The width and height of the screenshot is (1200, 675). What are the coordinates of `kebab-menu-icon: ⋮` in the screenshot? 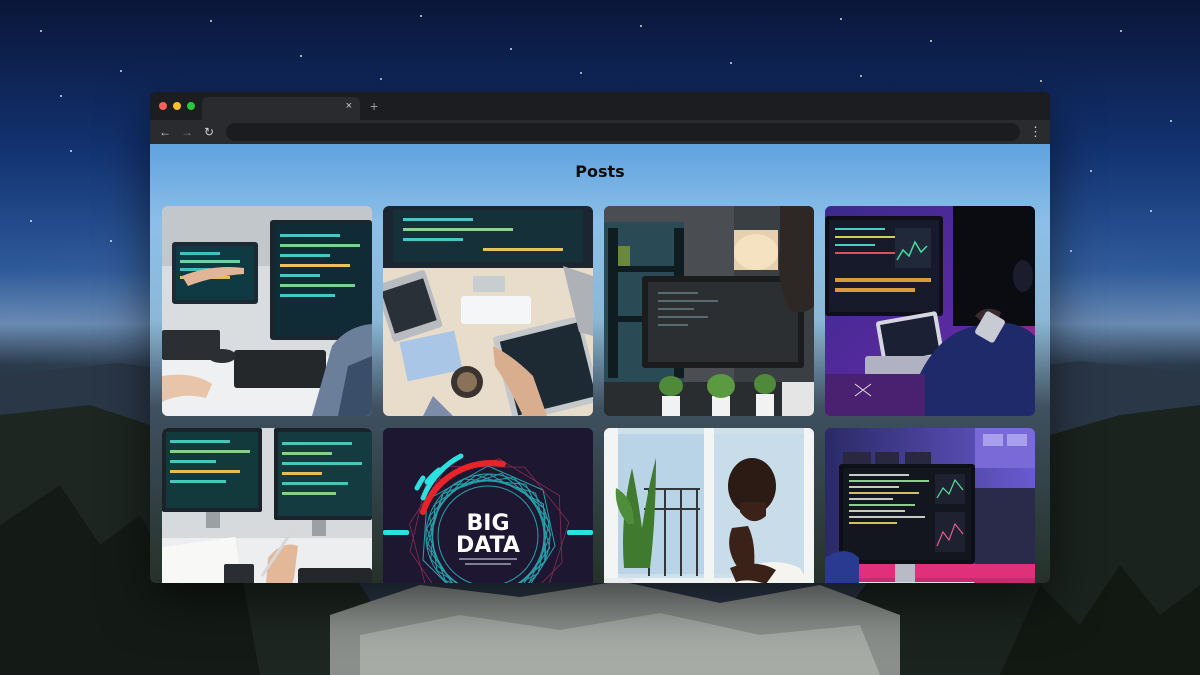 It's located at (1035, 132).